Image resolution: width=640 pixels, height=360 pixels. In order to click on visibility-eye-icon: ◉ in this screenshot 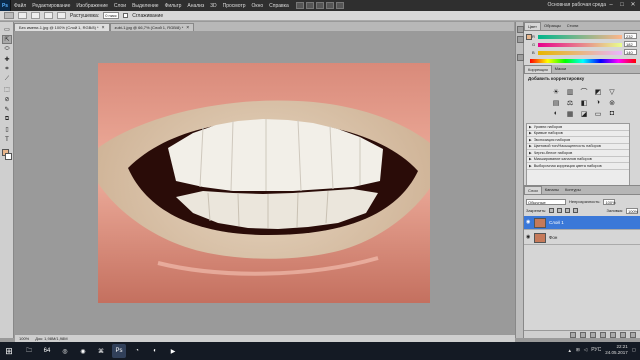, I will do `click(528, 222)`.